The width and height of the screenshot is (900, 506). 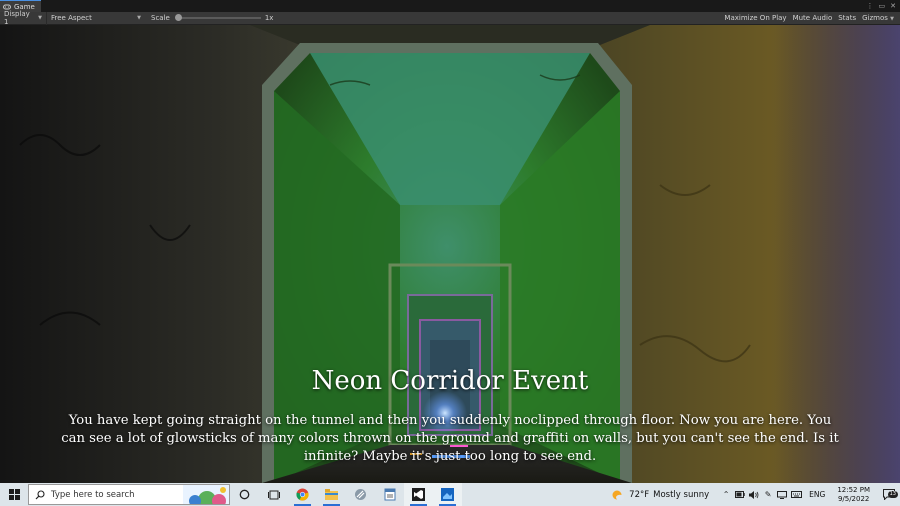 I want to click on weather-widget: 72°F Mostly sunny, so click(x=660, y=495).